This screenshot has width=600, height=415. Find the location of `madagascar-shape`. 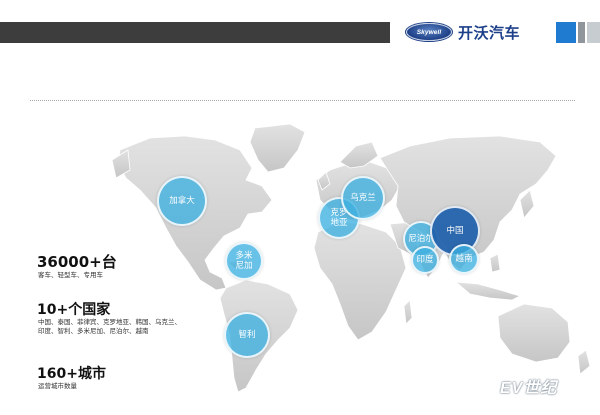

madagascar-shape is located at coordinates (408, 312).